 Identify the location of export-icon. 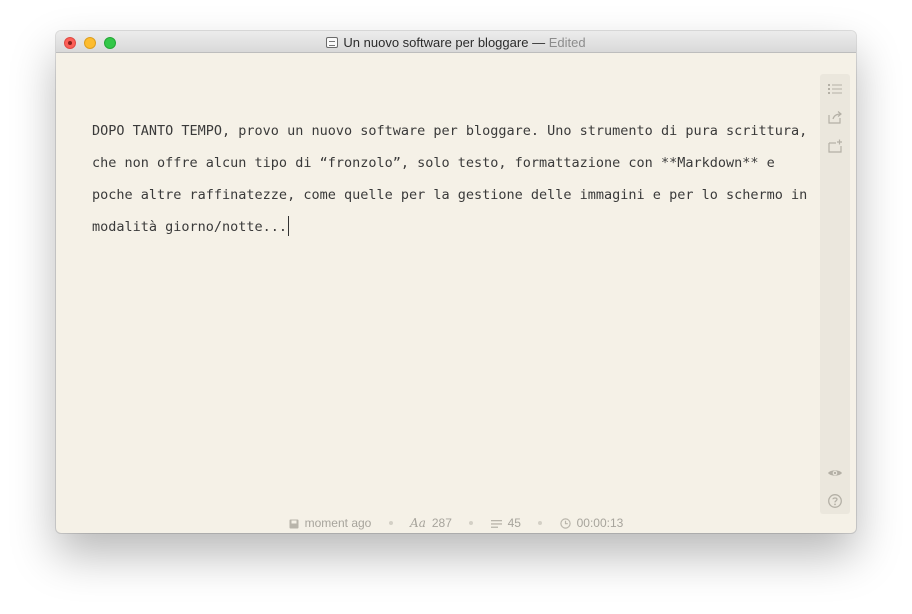
(835, 146).